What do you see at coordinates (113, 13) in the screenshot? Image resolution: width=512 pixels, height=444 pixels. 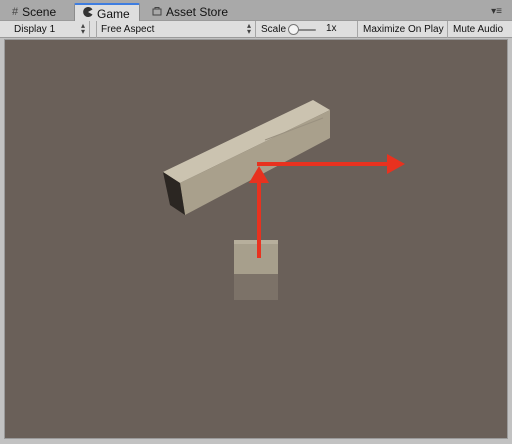 I see `tab-game-label: Game` at bounding box center [113, 13].